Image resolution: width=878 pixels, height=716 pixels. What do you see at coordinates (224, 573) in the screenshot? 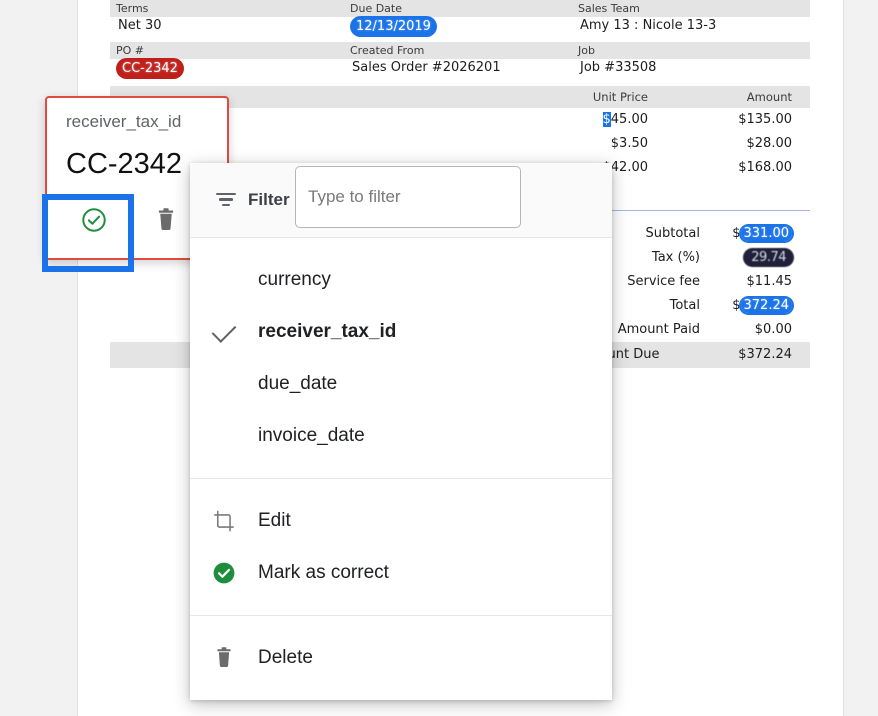
I see `check-circle-filled-icon` at bounding box center [224, 573].